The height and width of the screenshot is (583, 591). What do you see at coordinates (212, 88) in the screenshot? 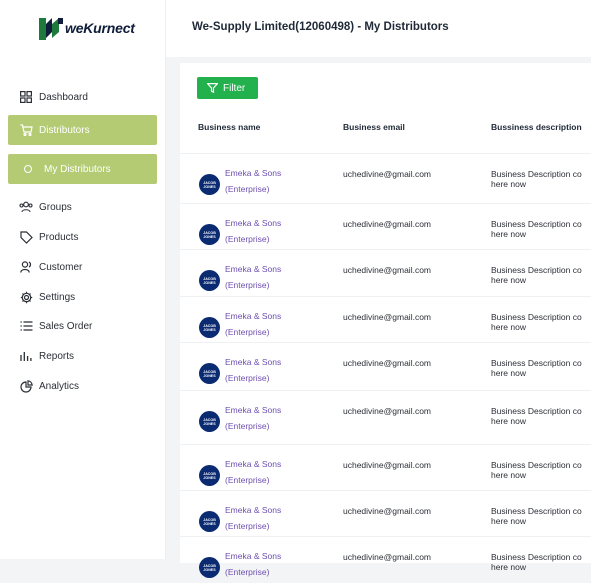
I see `filter-icon` at bounding box center [212, 88].